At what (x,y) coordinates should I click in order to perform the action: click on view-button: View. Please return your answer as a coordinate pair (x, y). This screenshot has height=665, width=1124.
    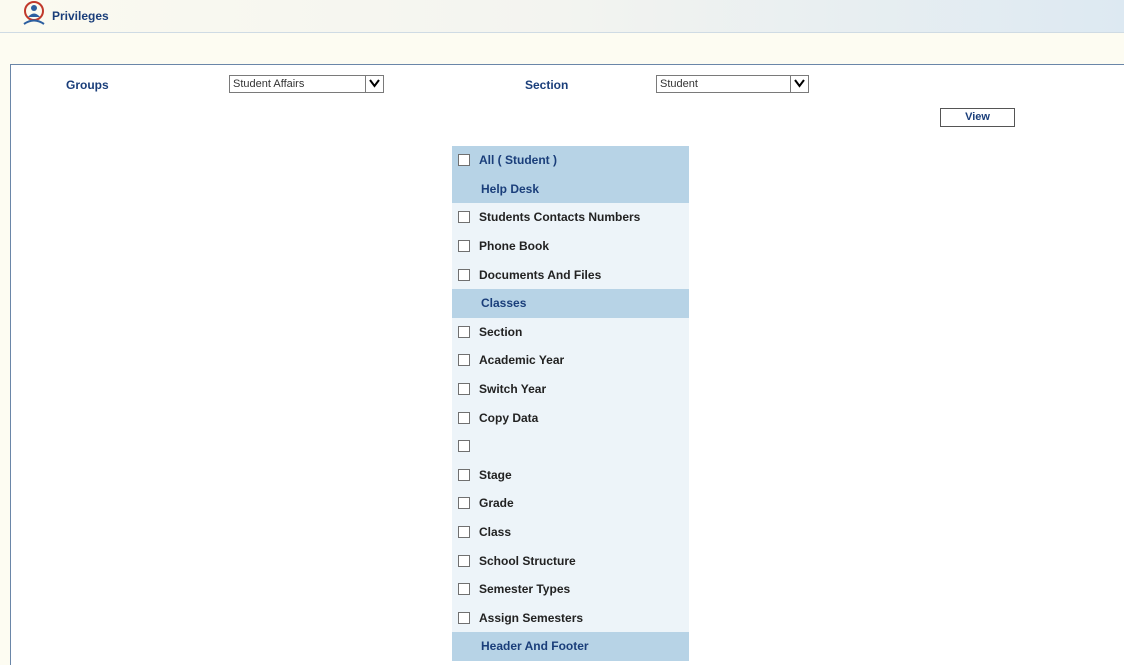
    Looking at the image, I should click on (977, 117).